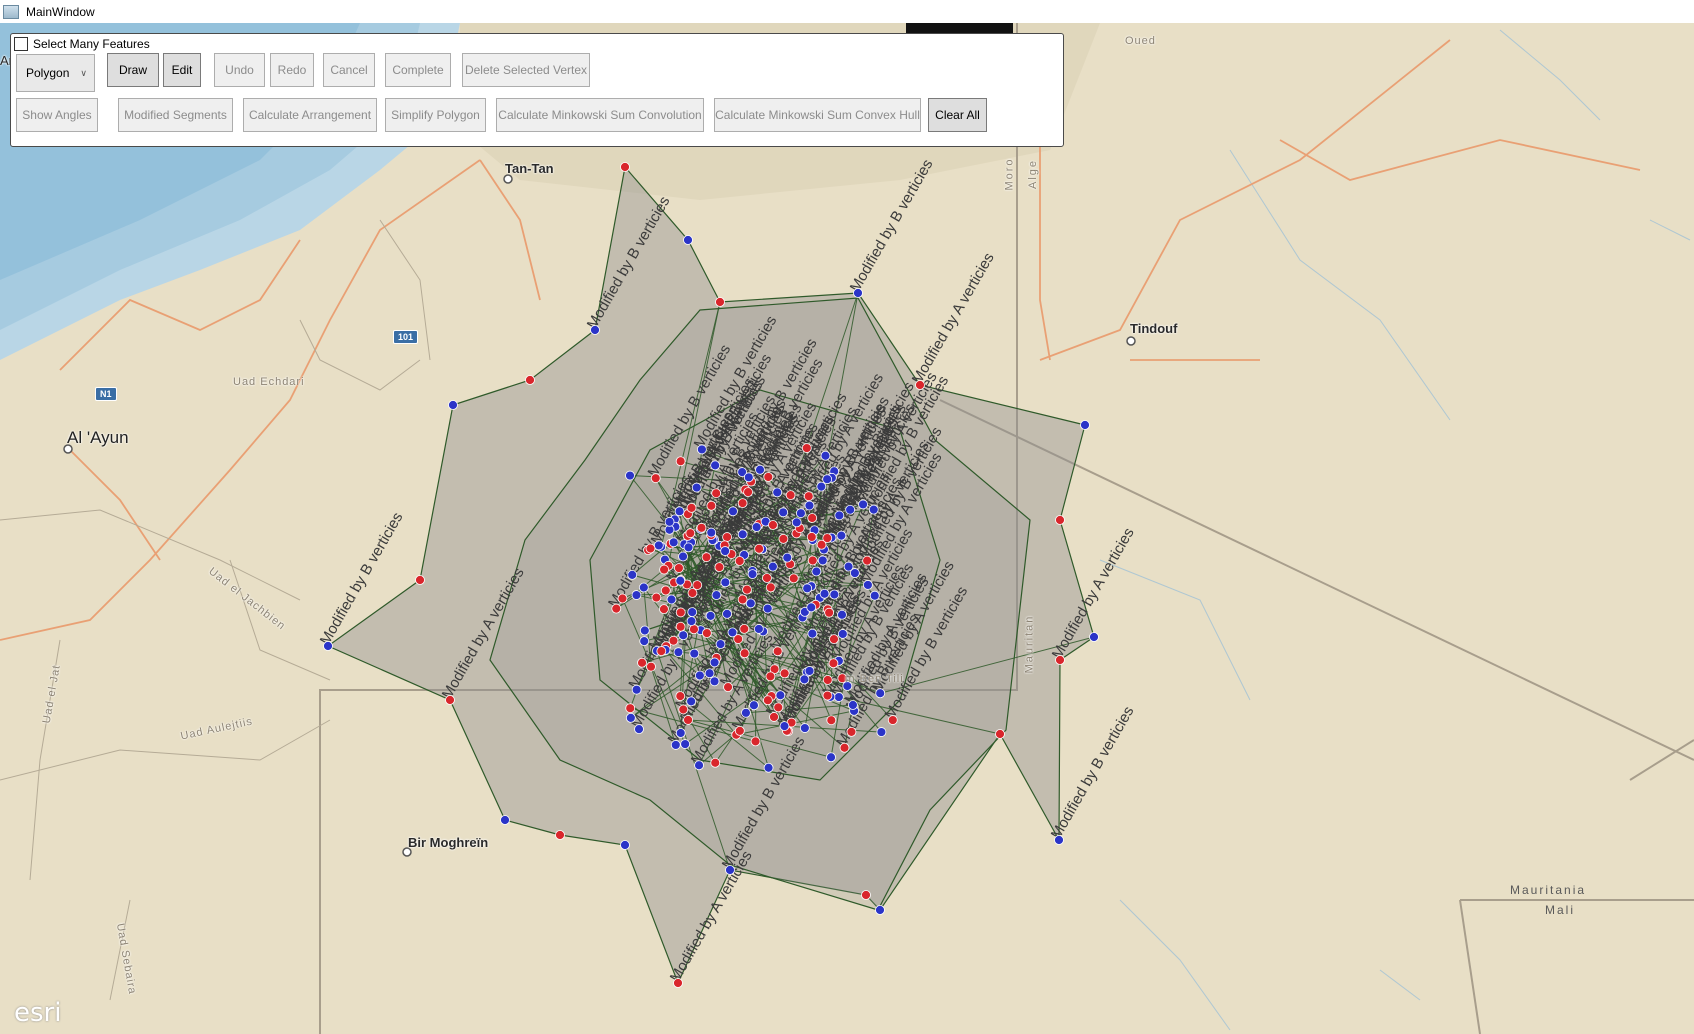 Image resolution: width=1694 pixels, height=1034 pixels. I want to click on geometry-type-select: Polygon ∨, so click(55, 73).